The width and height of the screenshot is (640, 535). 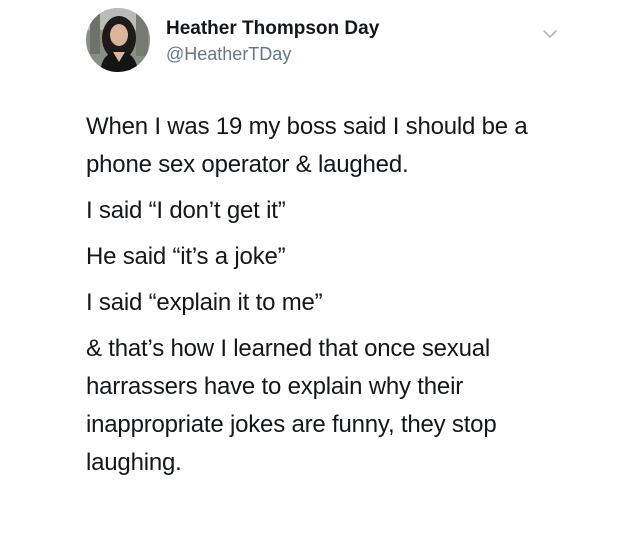 What do you see at coordinates (204, 302) in the screenshot?
I see `tweet-paragraph: I said “explain it to me”` at bounding box center [204, 302].